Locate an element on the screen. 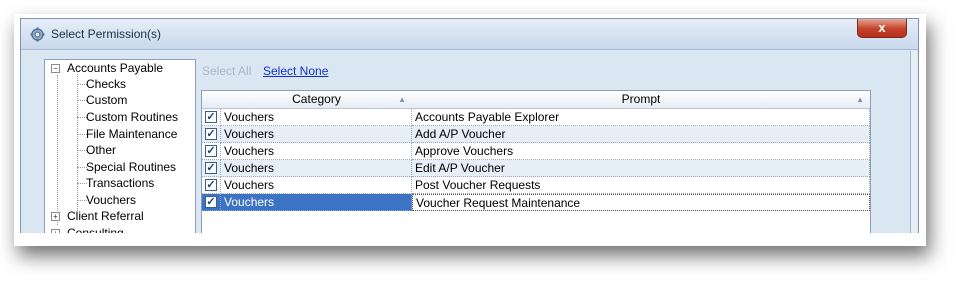 The width and height of the screenshot is (969, 286). table-row: ✓ Vouchers Accounts Payable Explorer is located at coordinates (536, 117).